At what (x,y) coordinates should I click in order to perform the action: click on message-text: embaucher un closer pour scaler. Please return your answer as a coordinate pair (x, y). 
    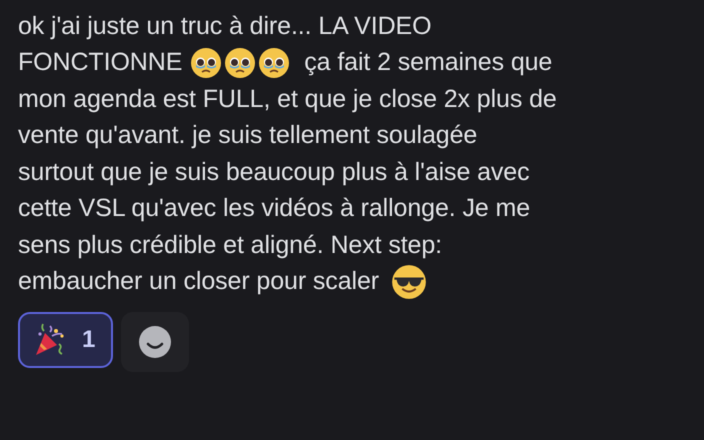
    Looking at the image, I should click on (198, 281).